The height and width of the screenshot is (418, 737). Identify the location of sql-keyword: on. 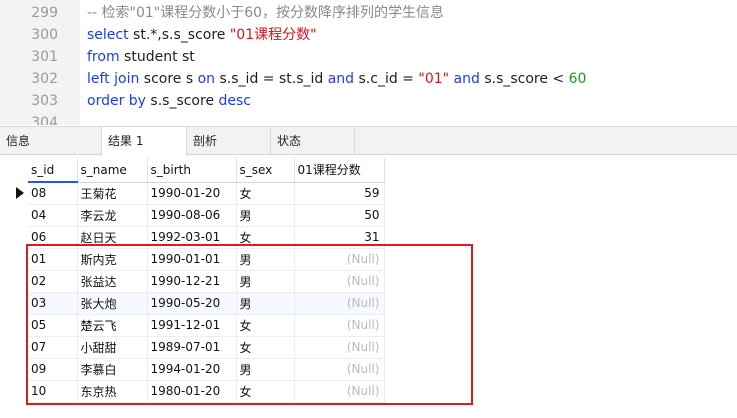
(206, 79).